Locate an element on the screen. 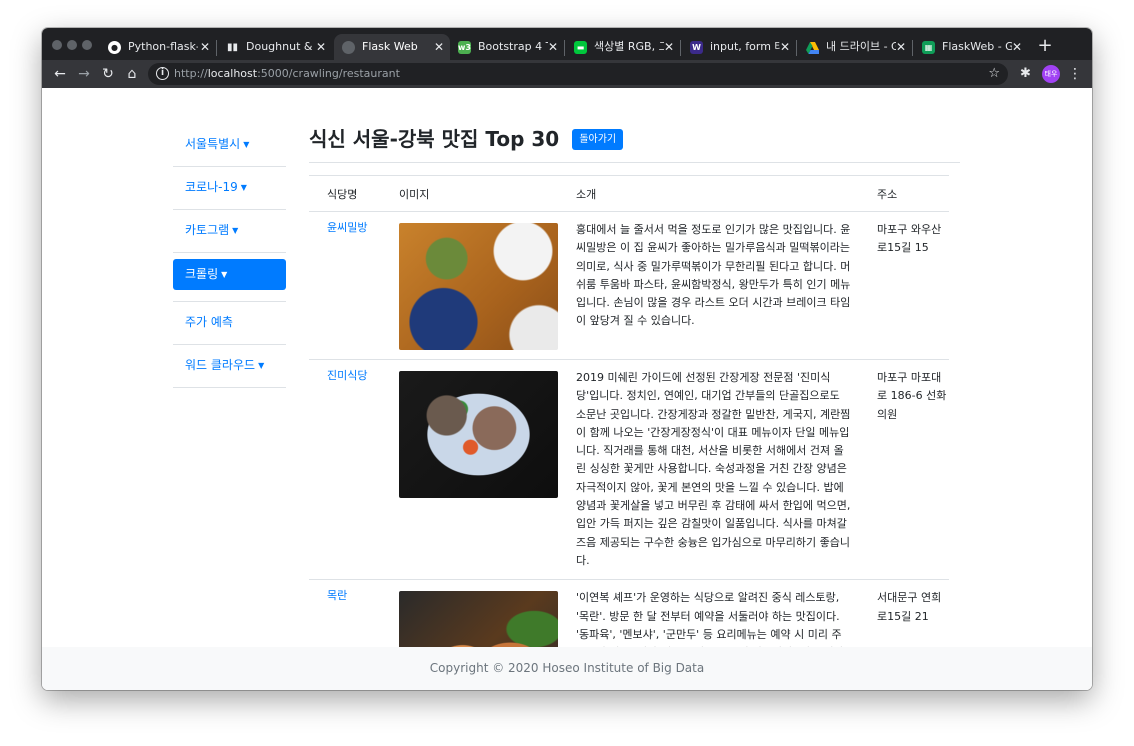 The image size is (1134, 746). page-title: 식신 서울-강북 맛집 Top 30 is located at coordinates (434, 139).